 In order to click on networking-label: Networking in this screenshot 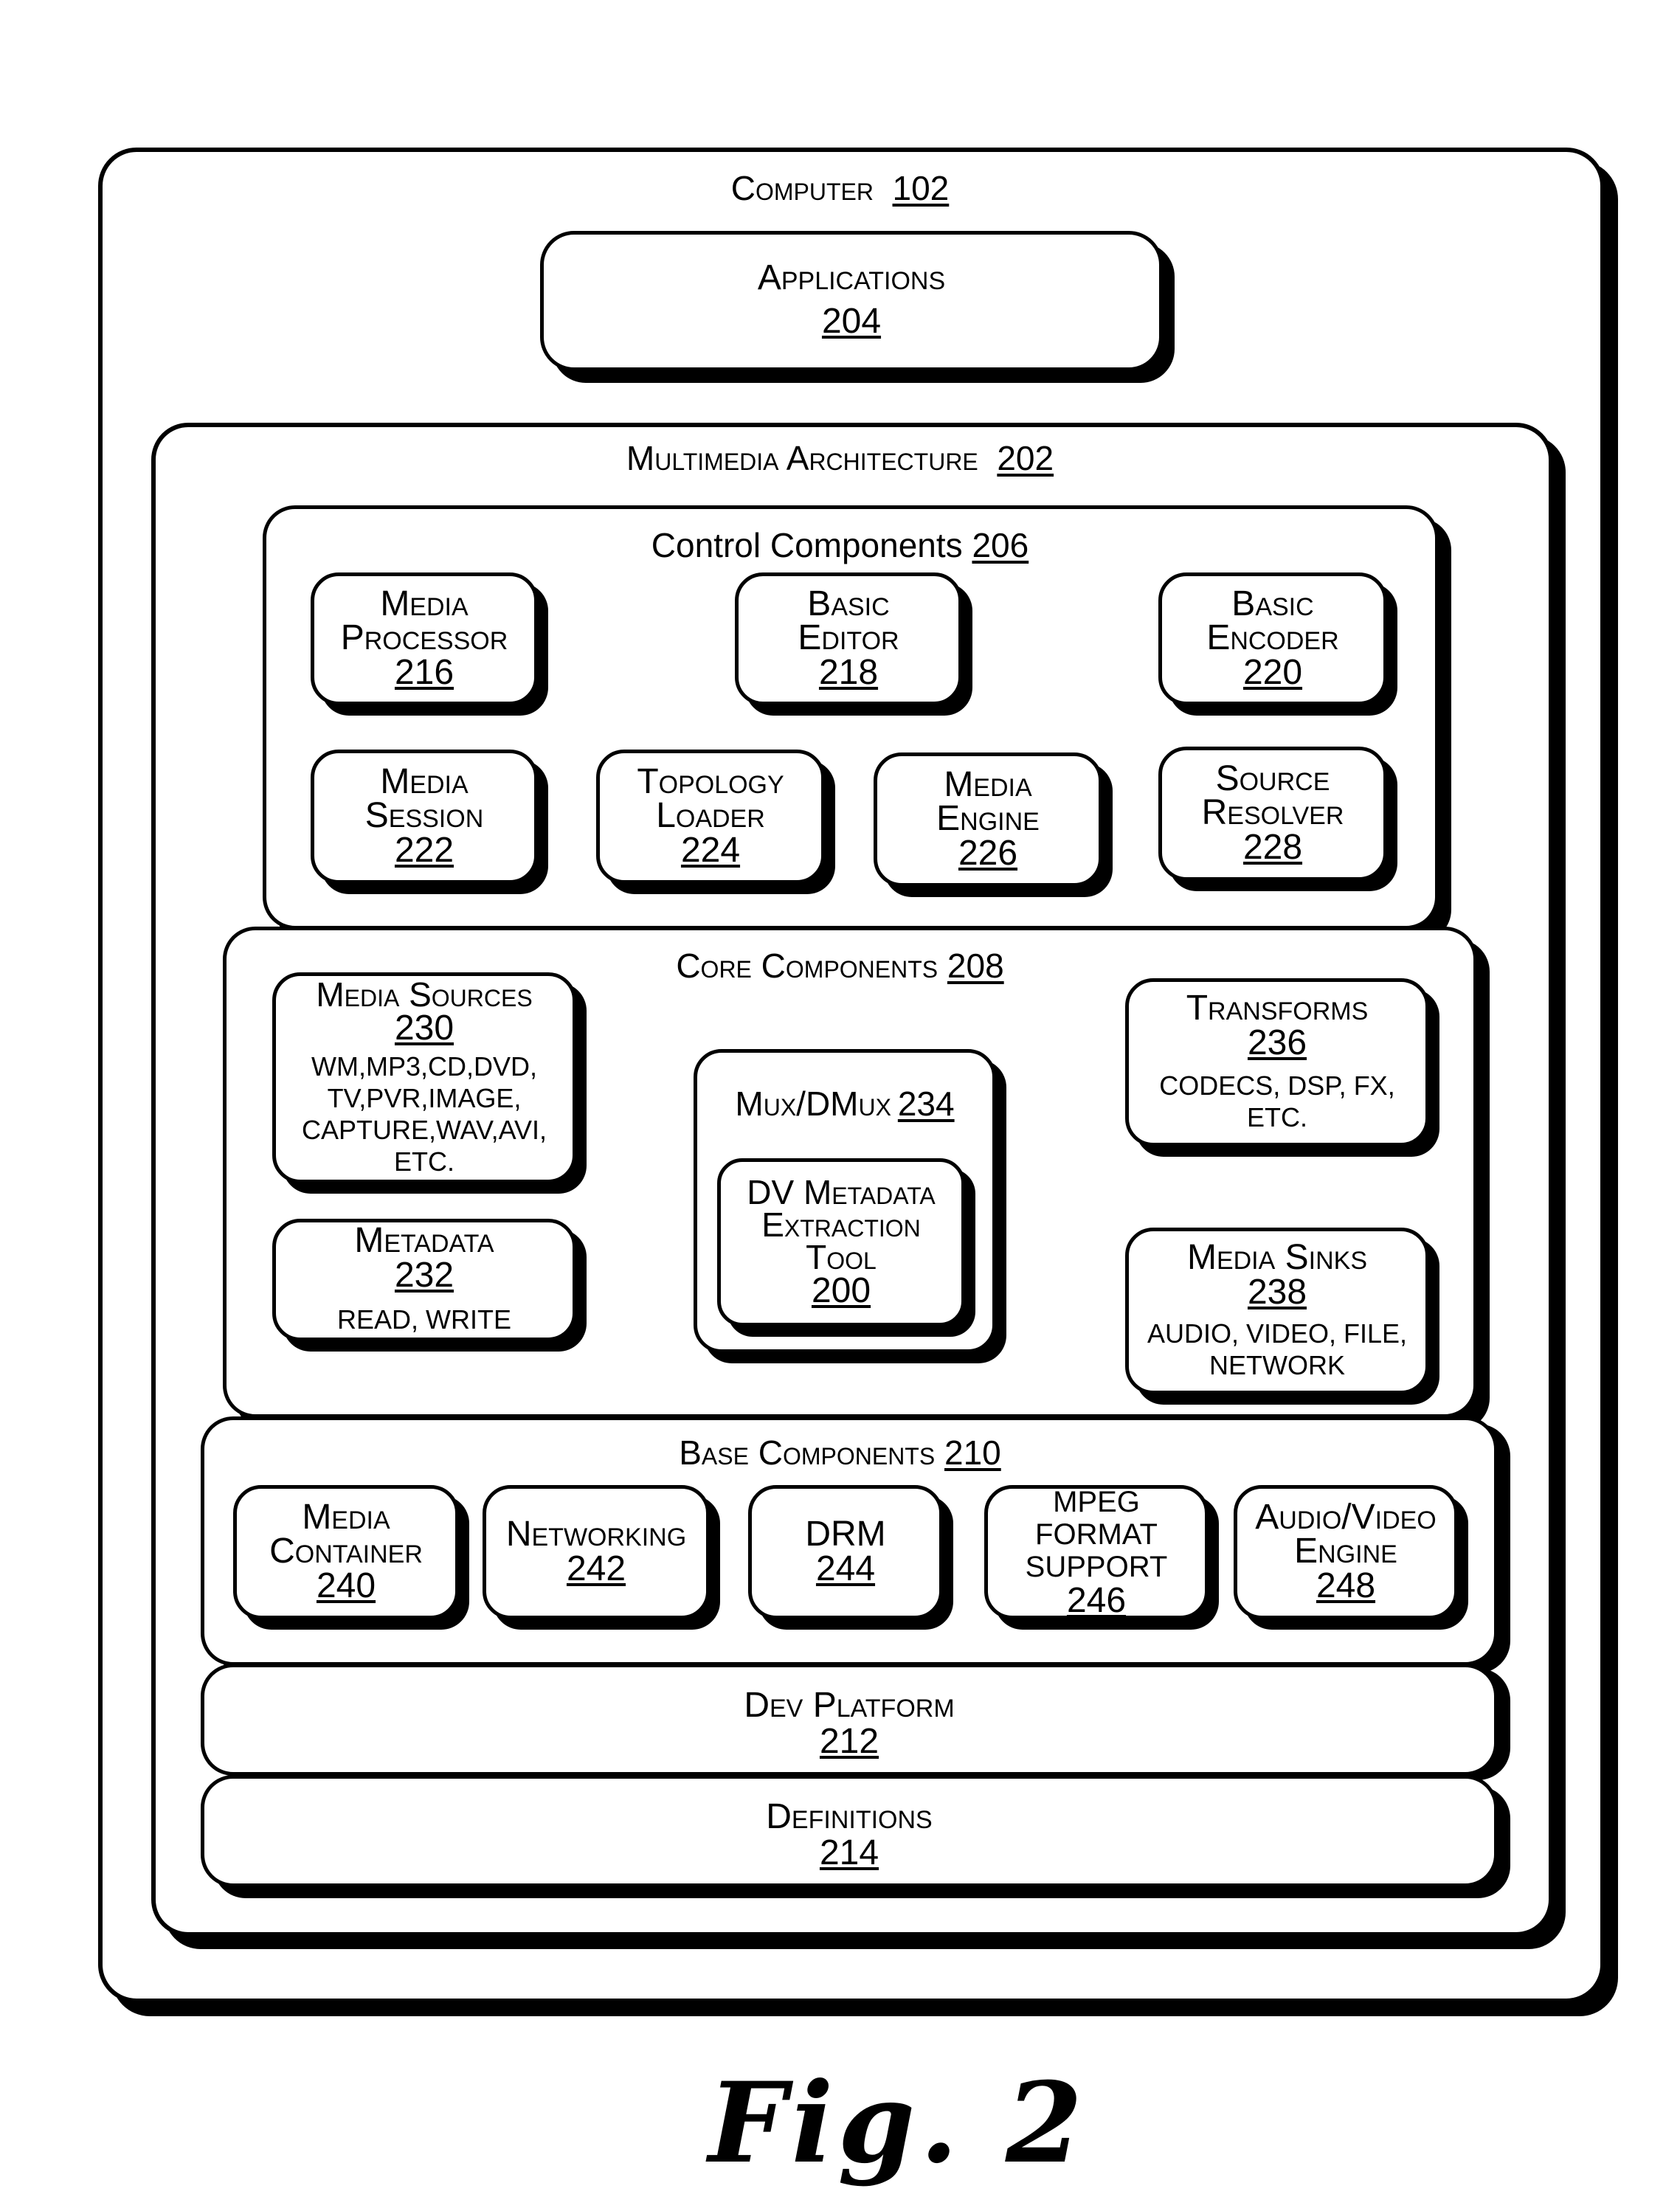, I will do `click(596, 1534)`.